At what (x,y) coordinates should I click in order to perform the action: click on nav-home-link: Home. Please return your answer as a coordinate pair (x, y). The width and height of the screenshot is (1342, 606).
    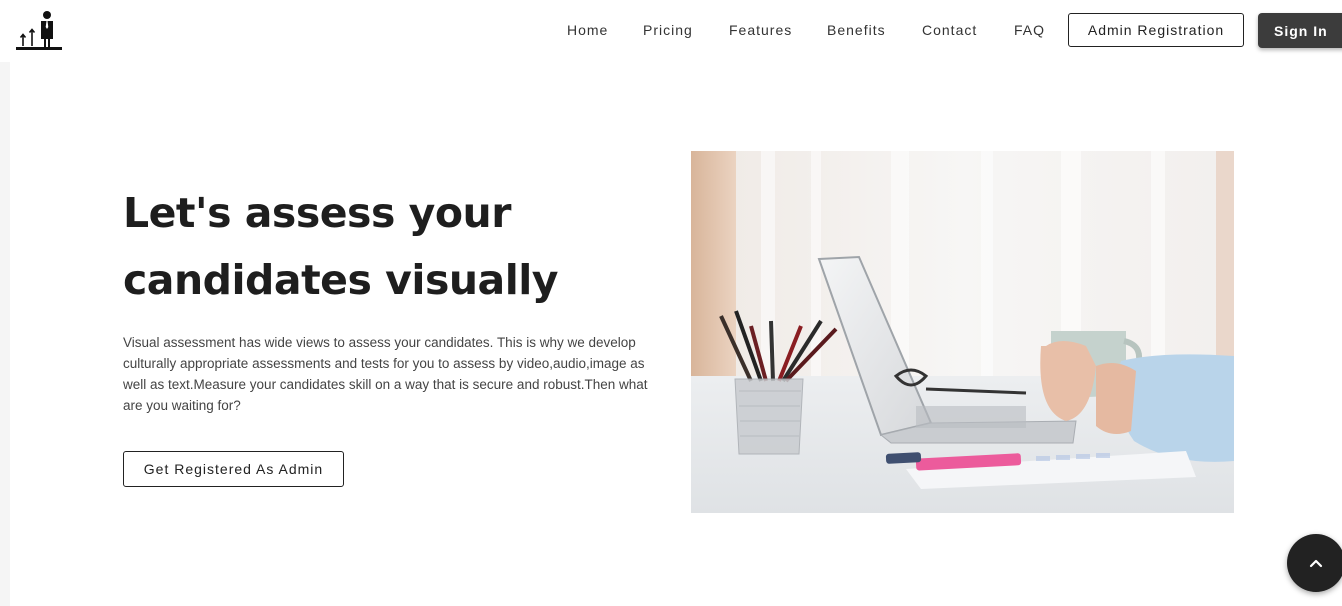
    Looking at the image, I should click on (587, 30).